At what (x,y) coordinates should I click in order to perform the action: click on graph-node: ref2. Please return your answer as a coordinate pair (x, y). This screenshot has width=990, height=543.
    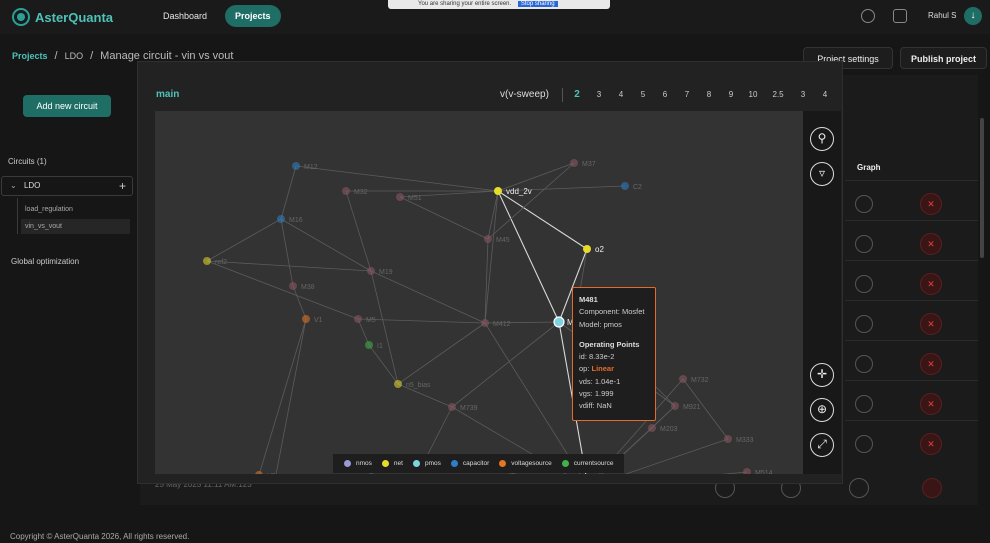
    Looking at the image, I should click on (215, 261).